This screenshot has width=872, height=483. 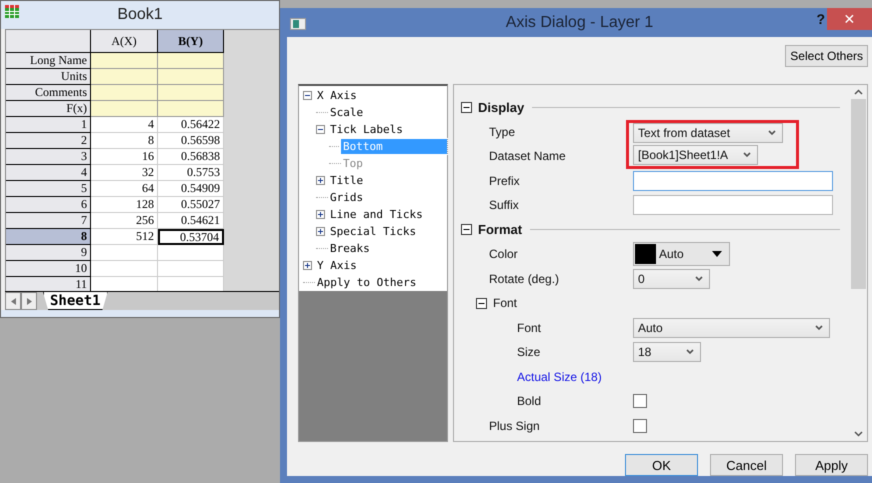 I want to click on sheet-tab: Sheet1, so click(x=75, y=301).